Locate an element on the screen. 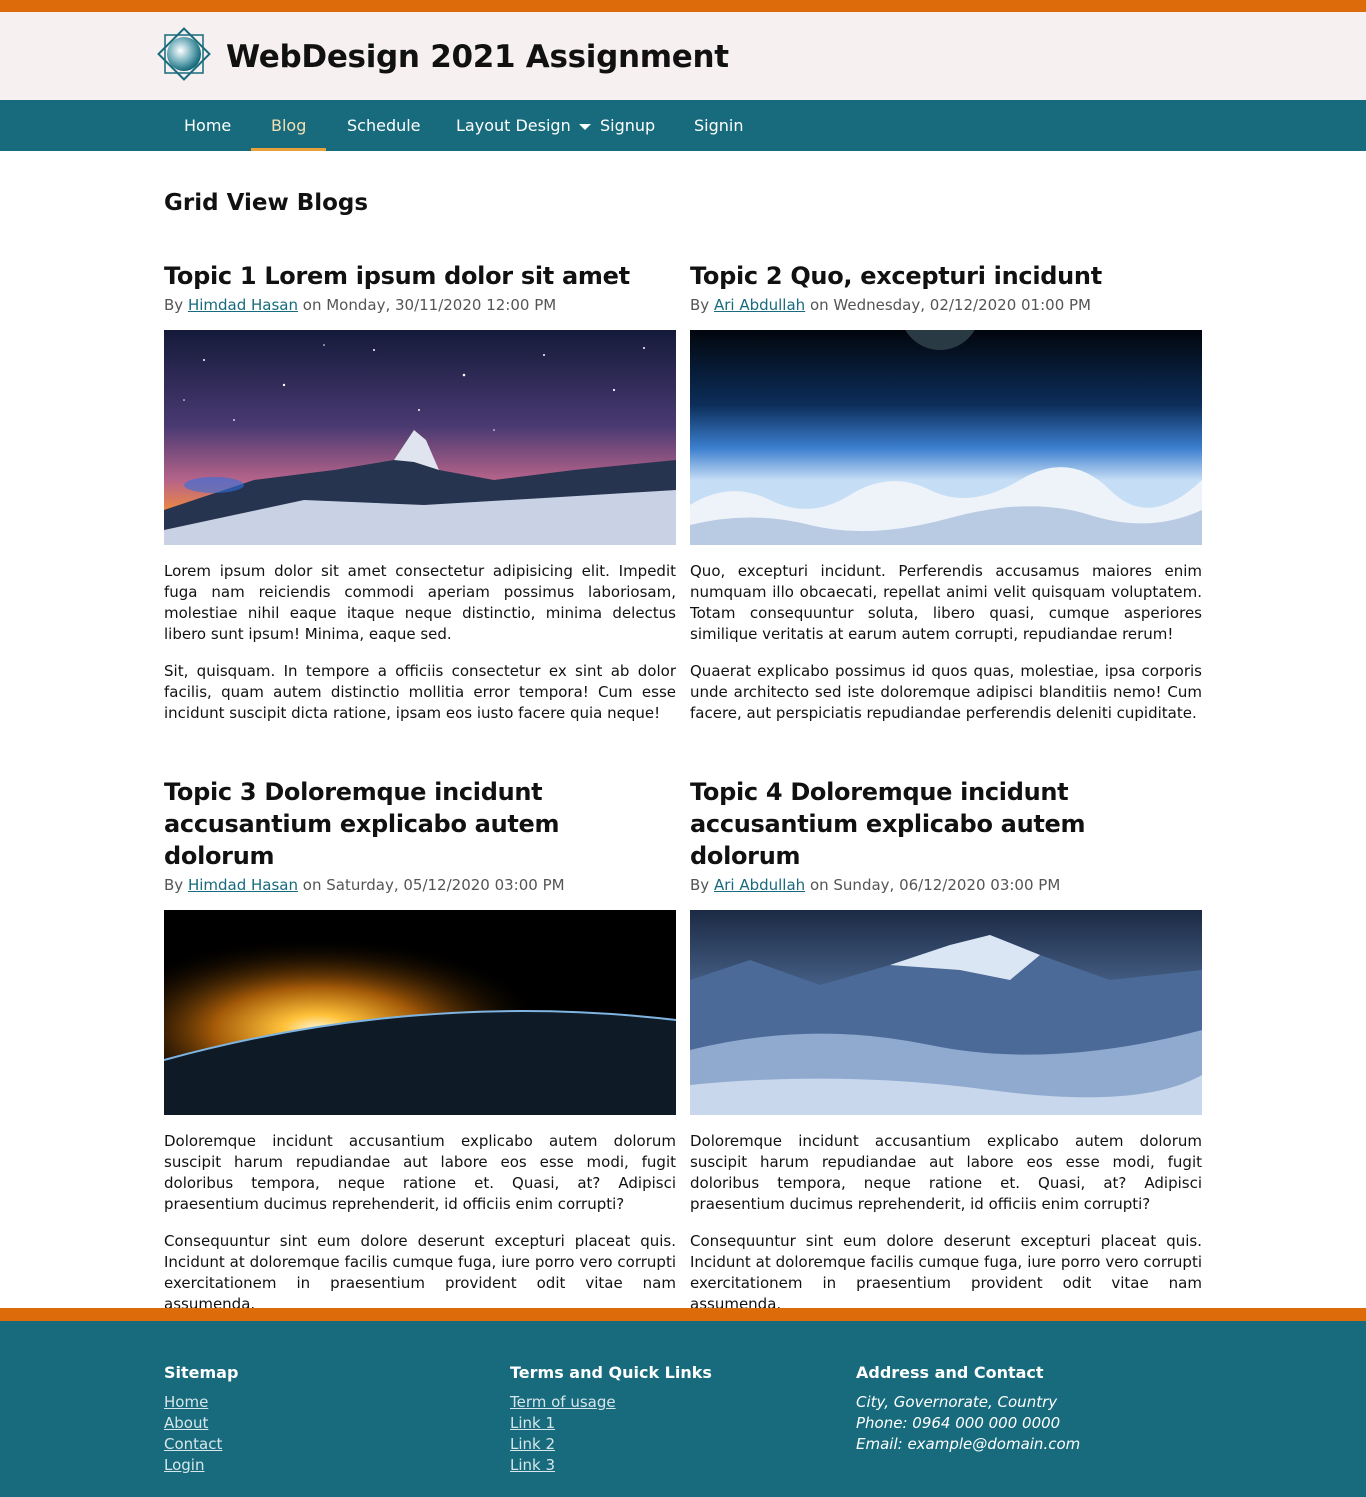 Image resolution: width=1366 pixels, height=1497 pixels. post-date: on Sunday, 06/12/2020 03:00 PM is located at coordinates (935, 885).